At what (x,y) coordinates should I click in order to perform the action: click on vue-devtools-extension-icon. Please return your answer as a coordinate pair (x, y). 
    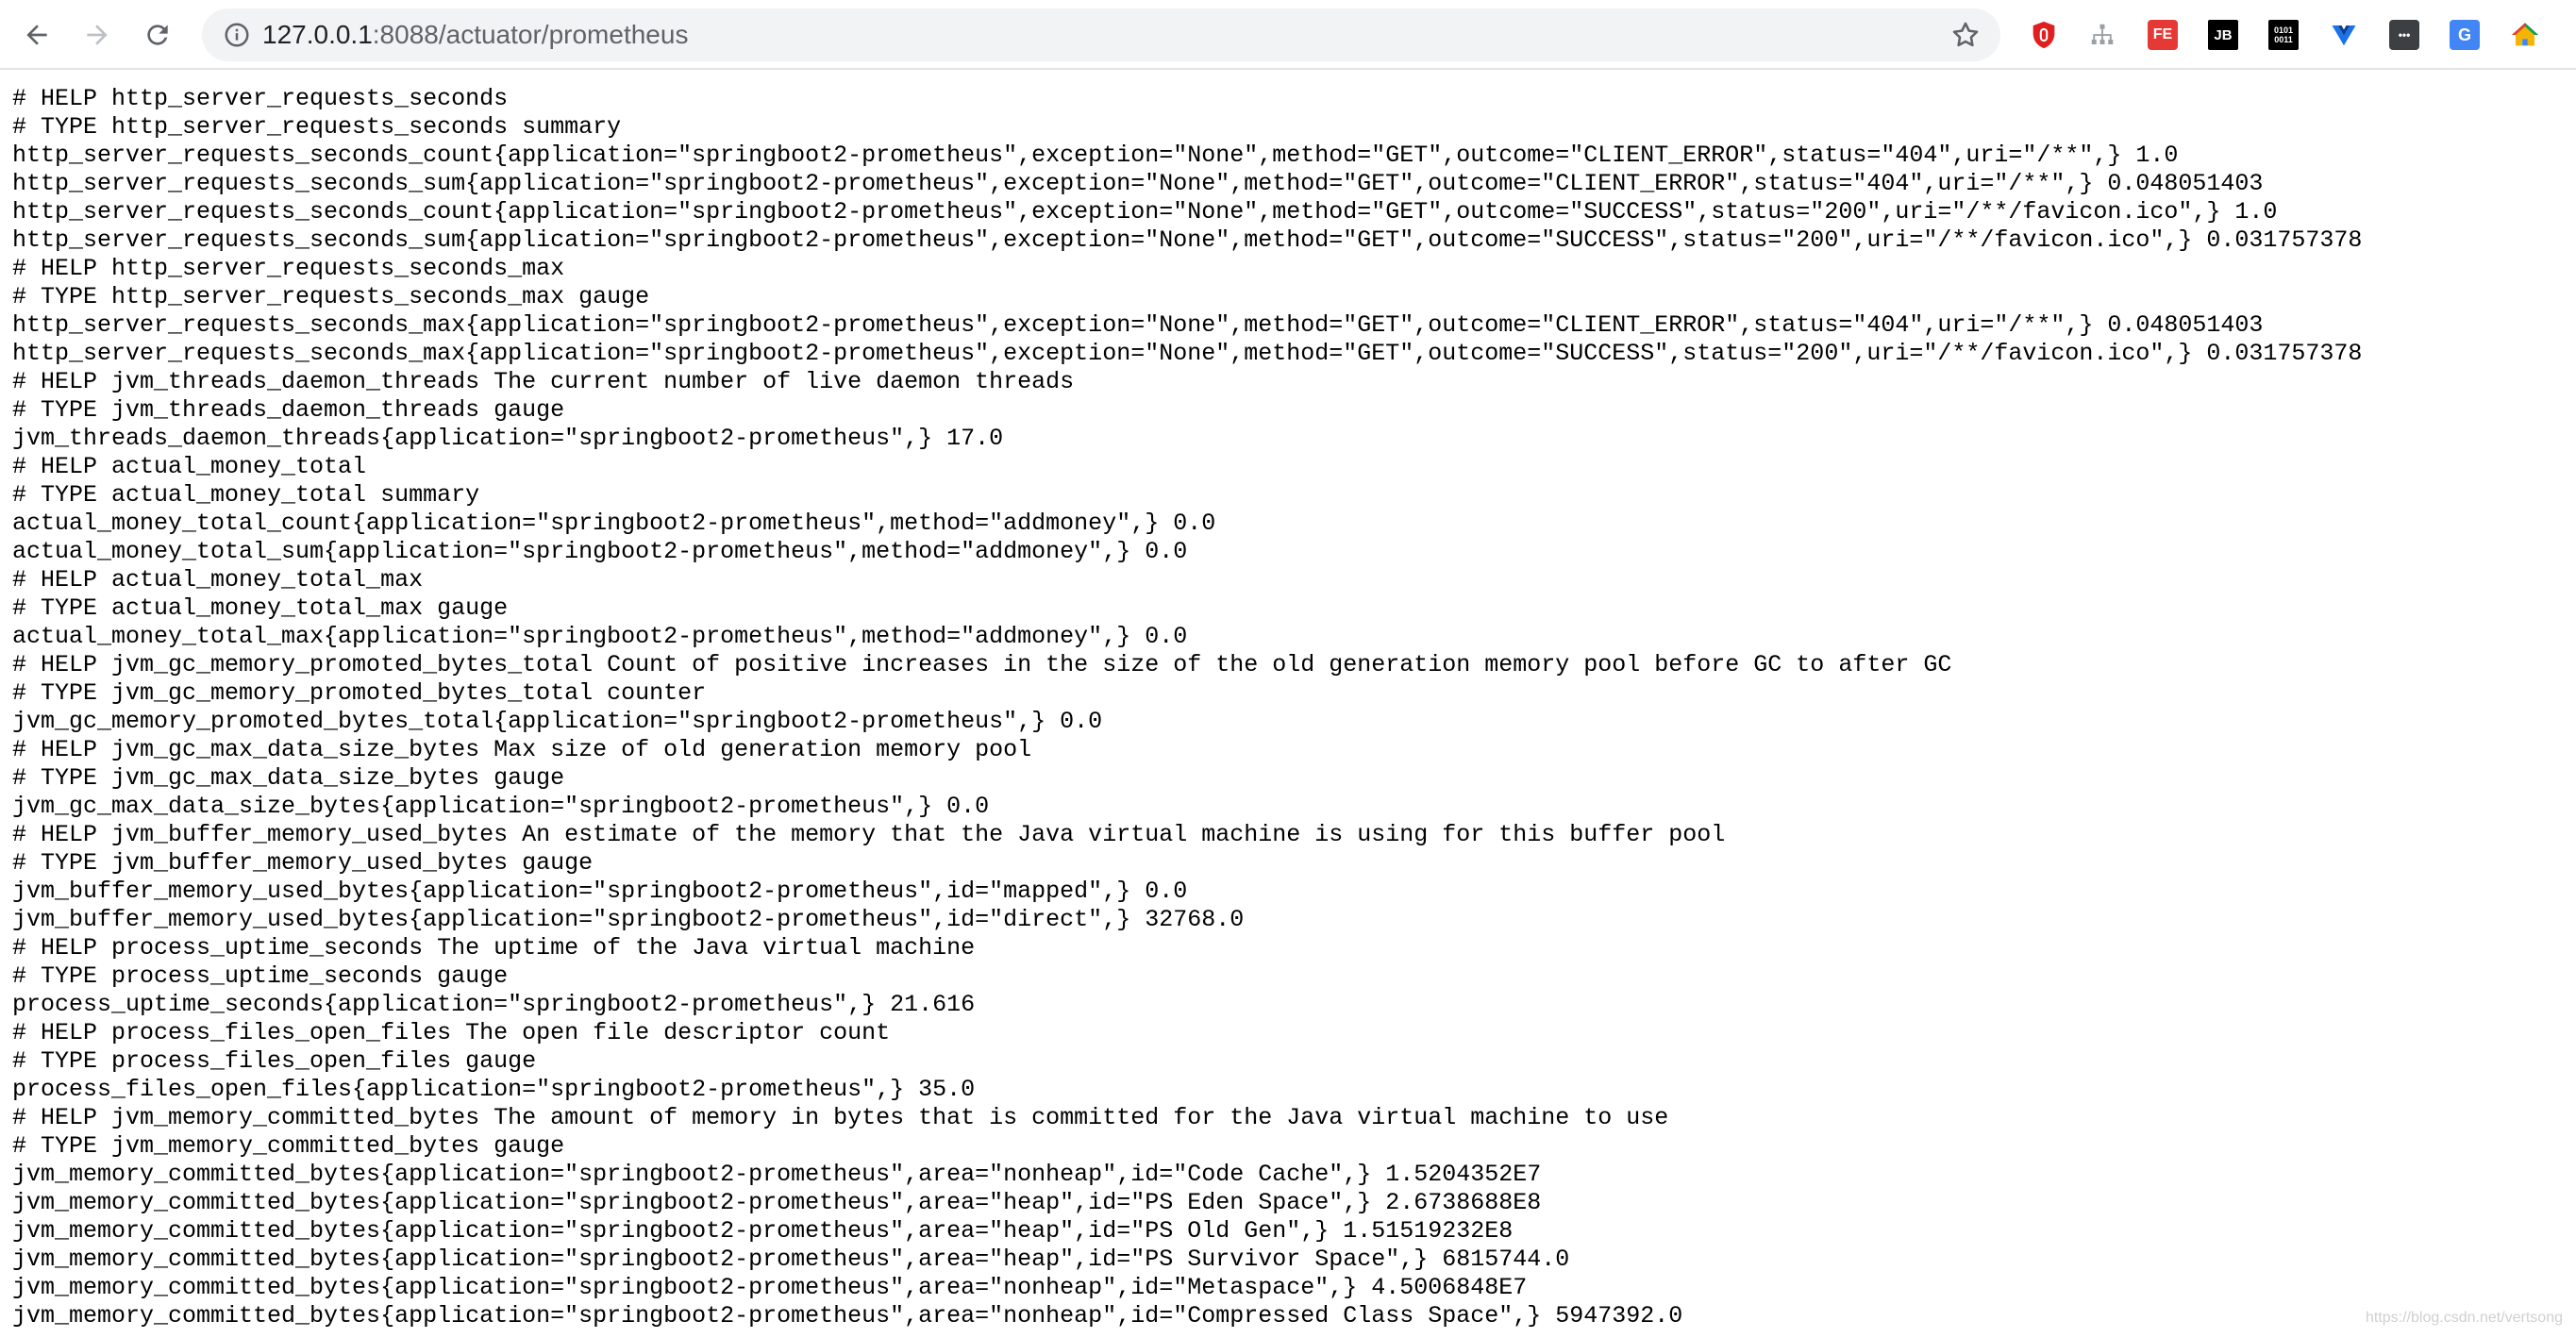
    Looking at the image, I should click on (2344, 35).